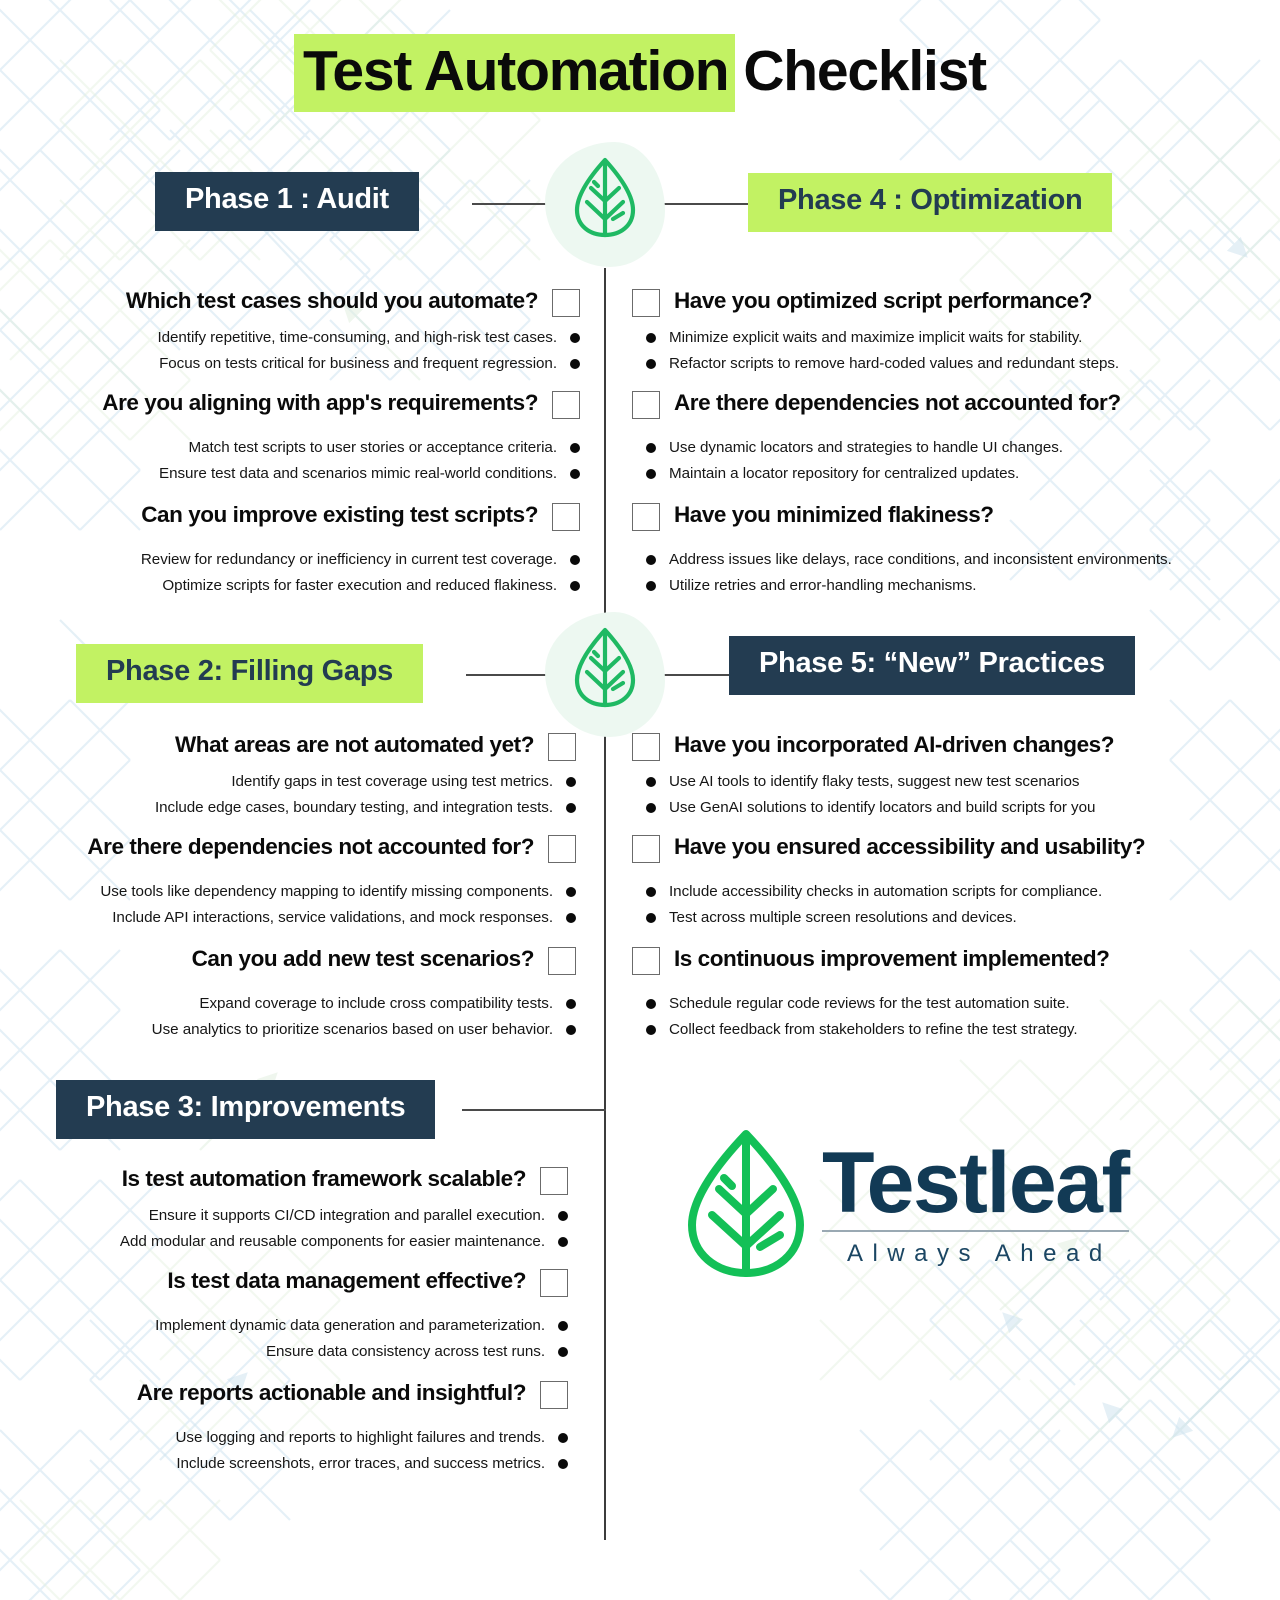 Image resolution: width=1280 pixels, height=1600 pixels. Describe the element at coordinates (354, 744) in the screenshot. I see `question-text: What areas are not automated yet?` at that location.